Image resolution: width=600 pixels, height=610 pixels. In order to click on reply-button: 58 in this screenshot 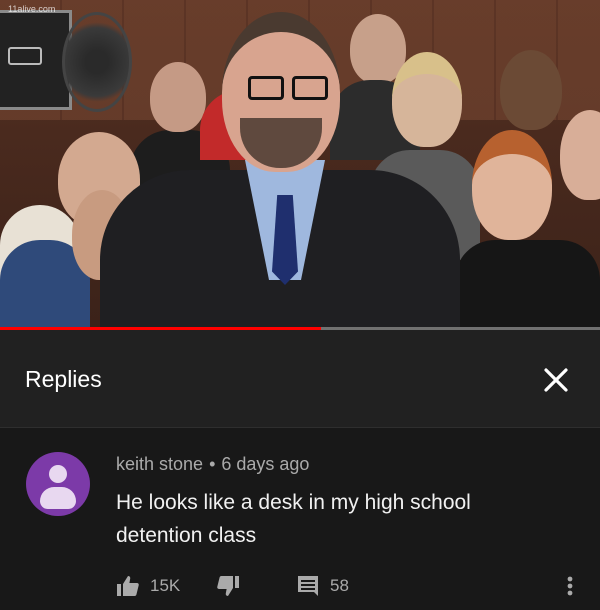, I will do `click(322, 586)`.